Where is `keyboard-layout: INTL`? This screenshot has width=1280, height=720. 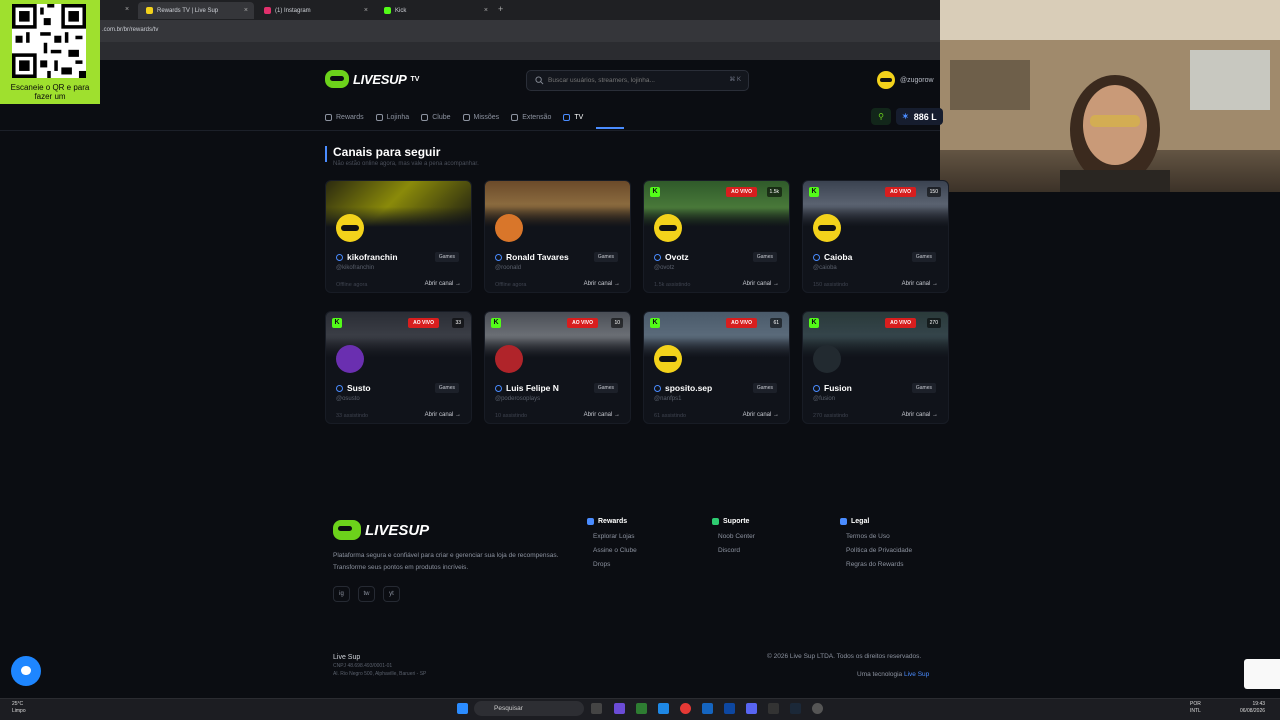
keyboard-layout: INTL is located at coordinates (1195, 711).